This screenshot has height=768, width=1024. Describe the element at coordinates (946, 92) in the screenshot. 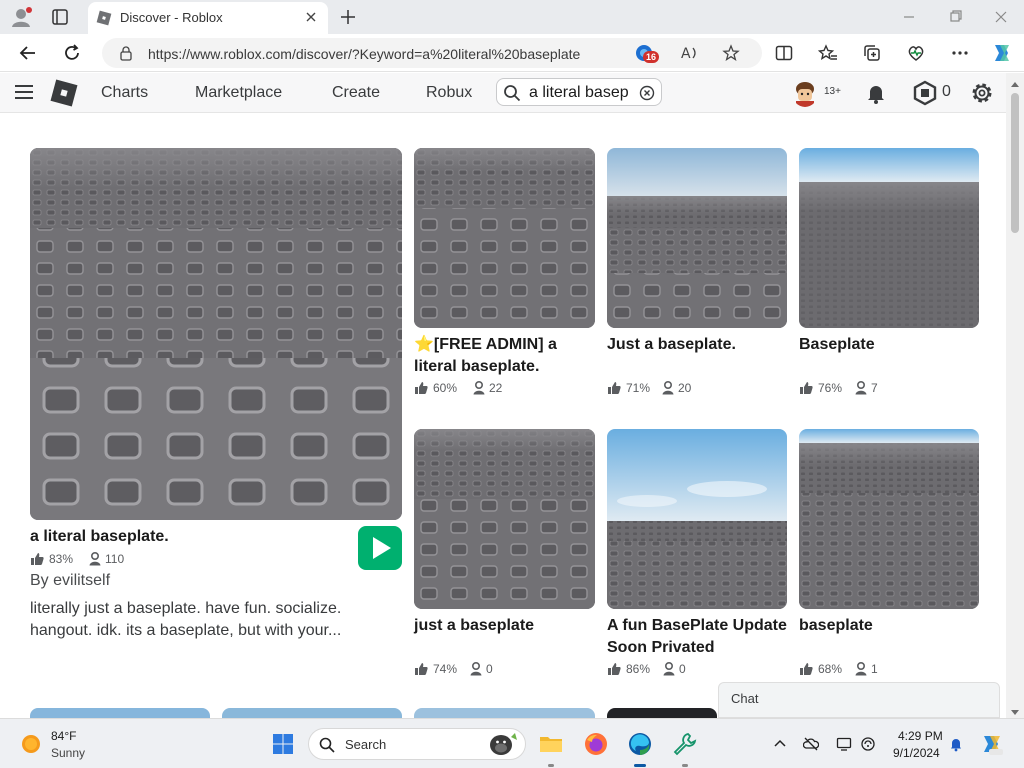

I see `robux-balance: 0` at that location.